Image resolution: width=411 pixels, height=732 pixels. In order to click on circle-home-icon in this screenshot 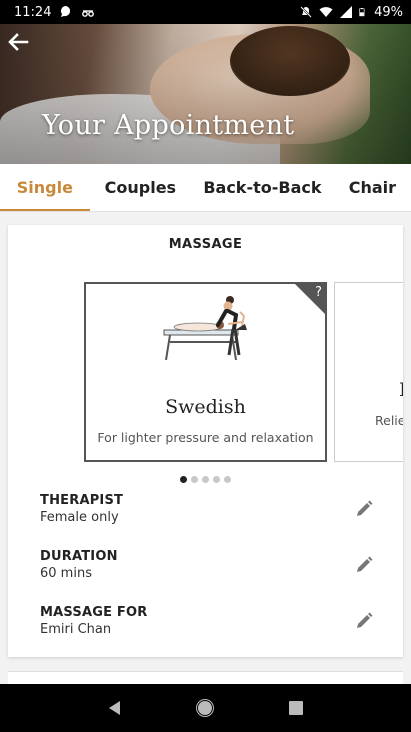, I will do `click(205, 708)`.